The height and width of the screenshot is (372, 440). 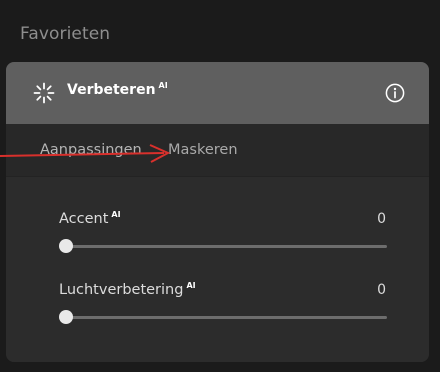 What do you see at coordinates (395, 93) in the screenshot?
I see `info-icon` at bounding box center [395, 93].